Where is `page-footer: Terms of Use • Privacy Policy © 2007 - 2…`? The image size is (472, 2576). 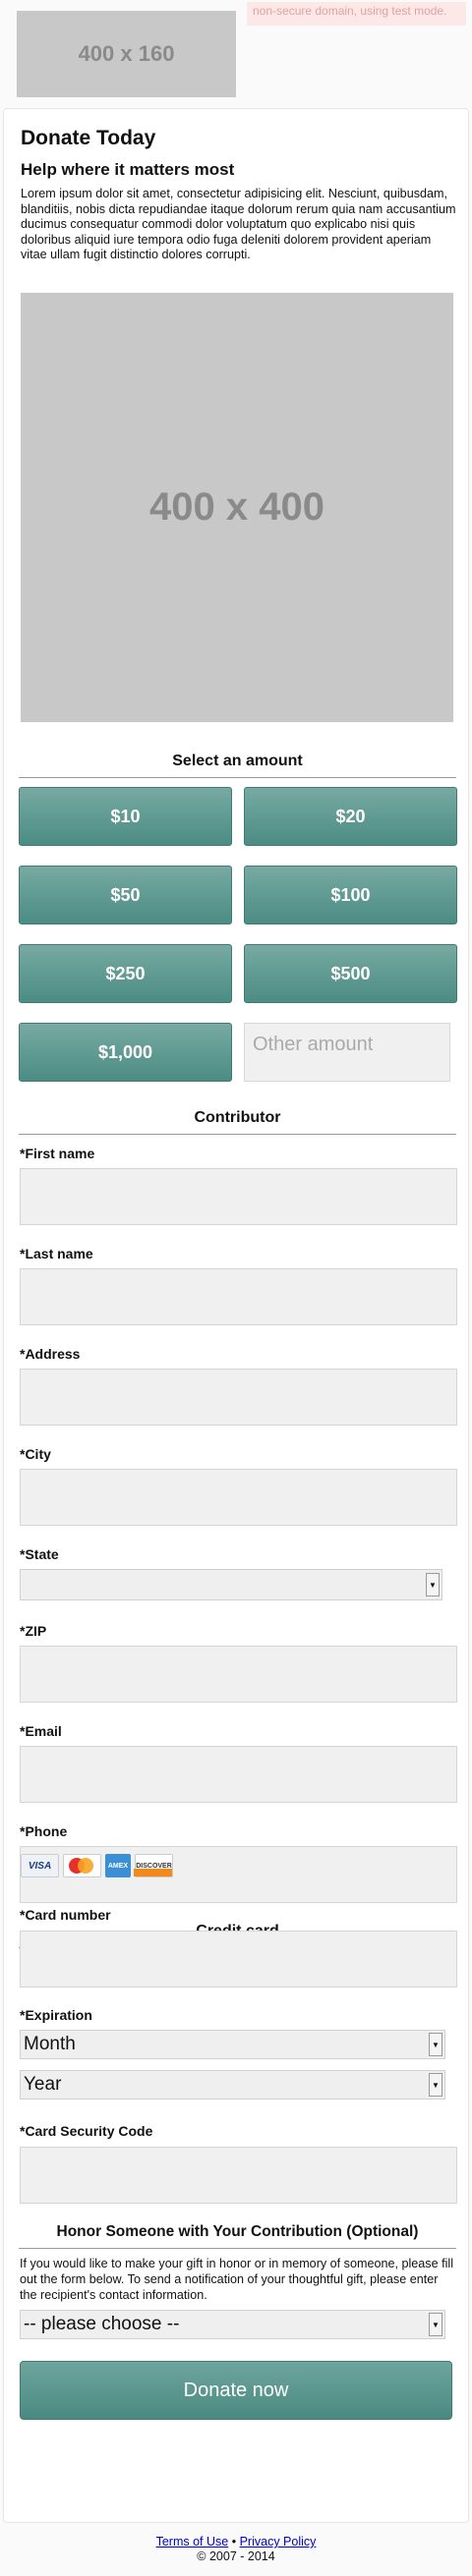 page-footer: Terms of Use • Privacy Policy © 2007 - 2… is located at coordinates (236, 2549).